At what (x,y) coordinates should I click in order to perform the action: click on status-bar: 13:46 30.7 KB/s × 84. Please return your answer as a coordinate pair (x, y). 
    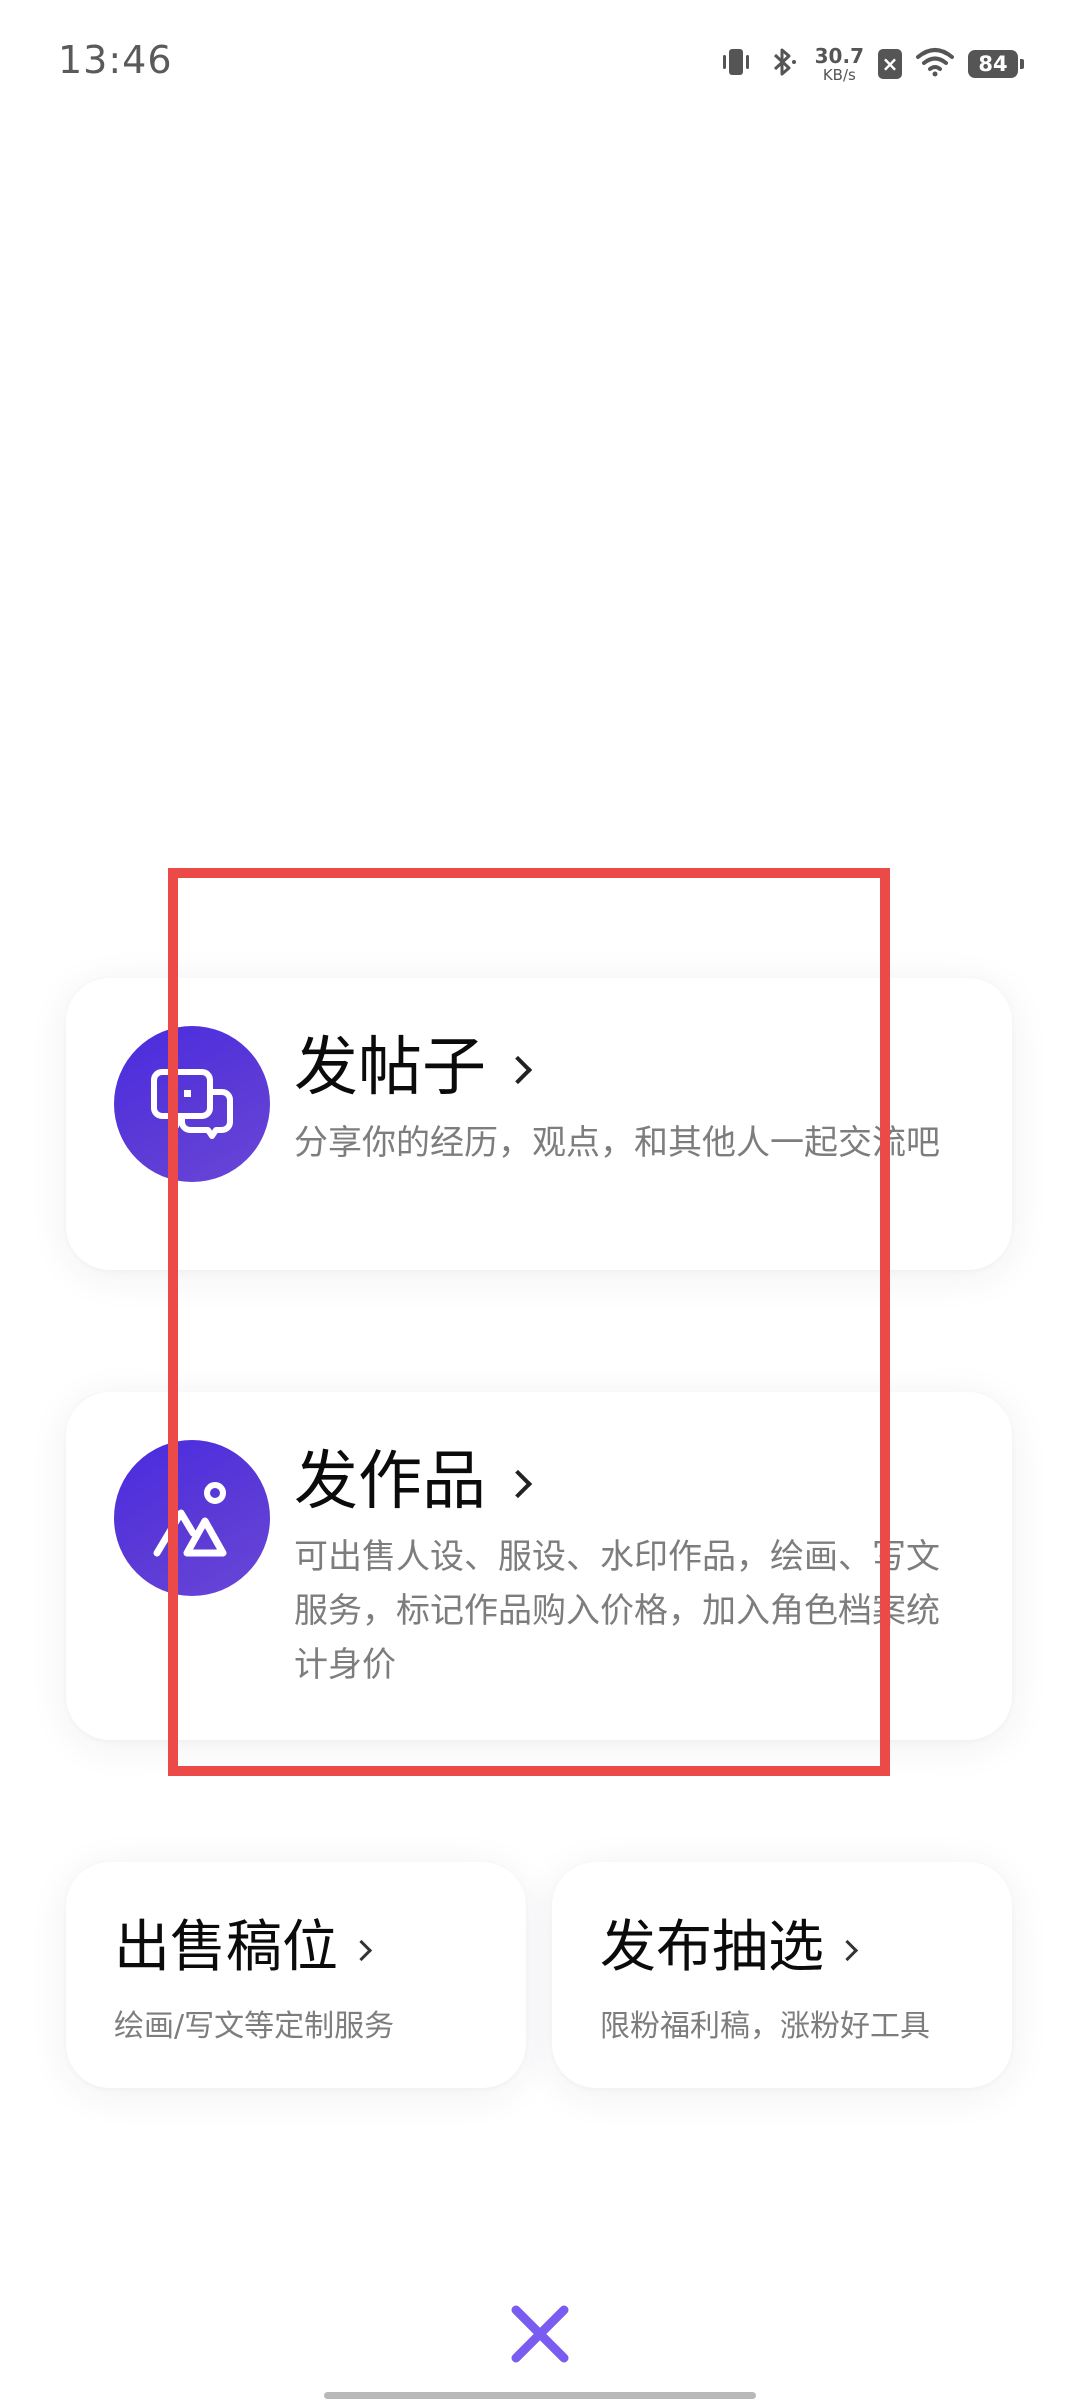
    Looking at the image, I should click on (540, 65).